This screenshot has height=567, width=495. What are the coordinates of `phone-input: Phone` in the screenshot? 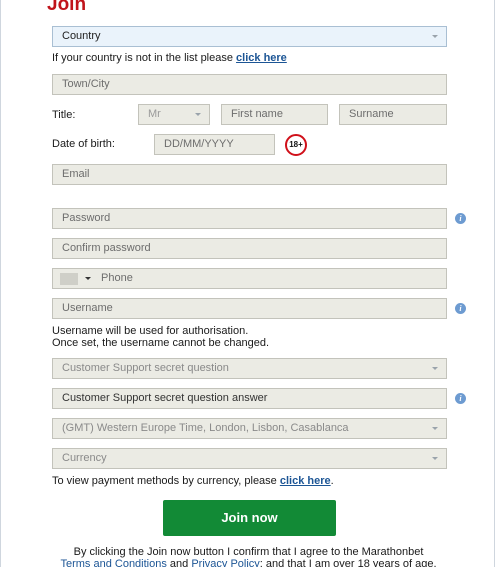 It's located at (249, 278).